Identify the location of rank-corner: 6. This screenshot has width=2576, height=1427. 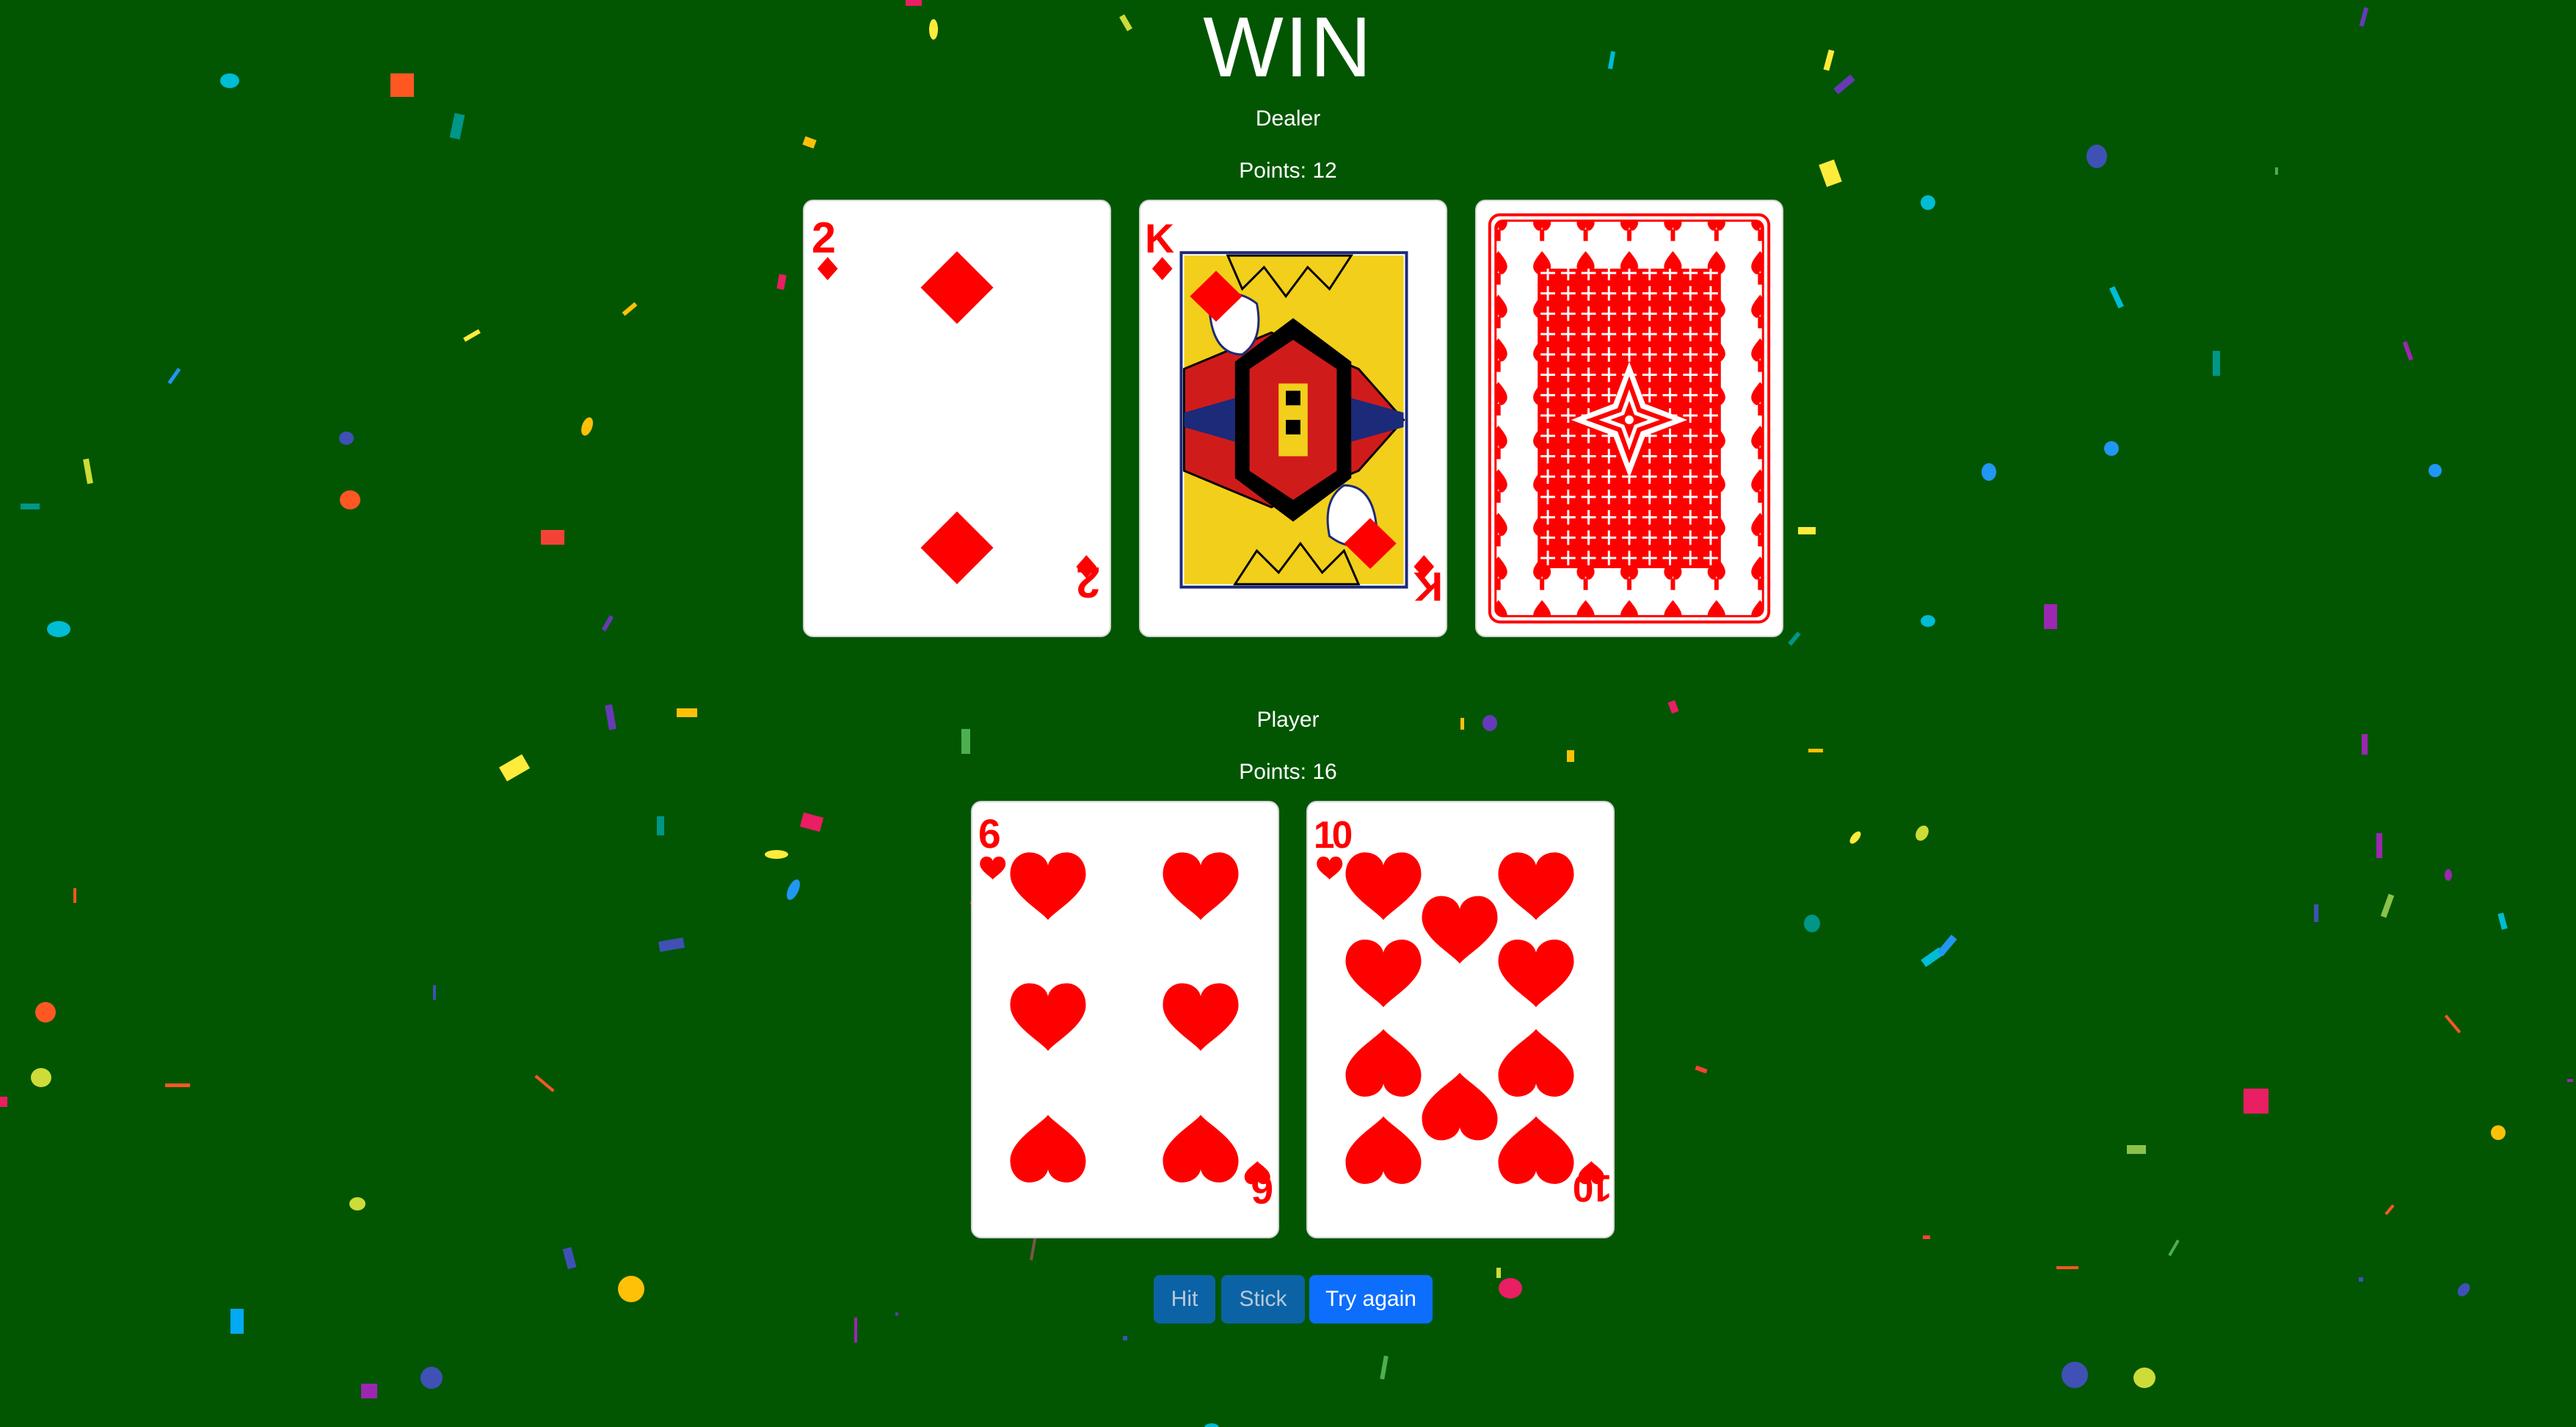
(989, 834).